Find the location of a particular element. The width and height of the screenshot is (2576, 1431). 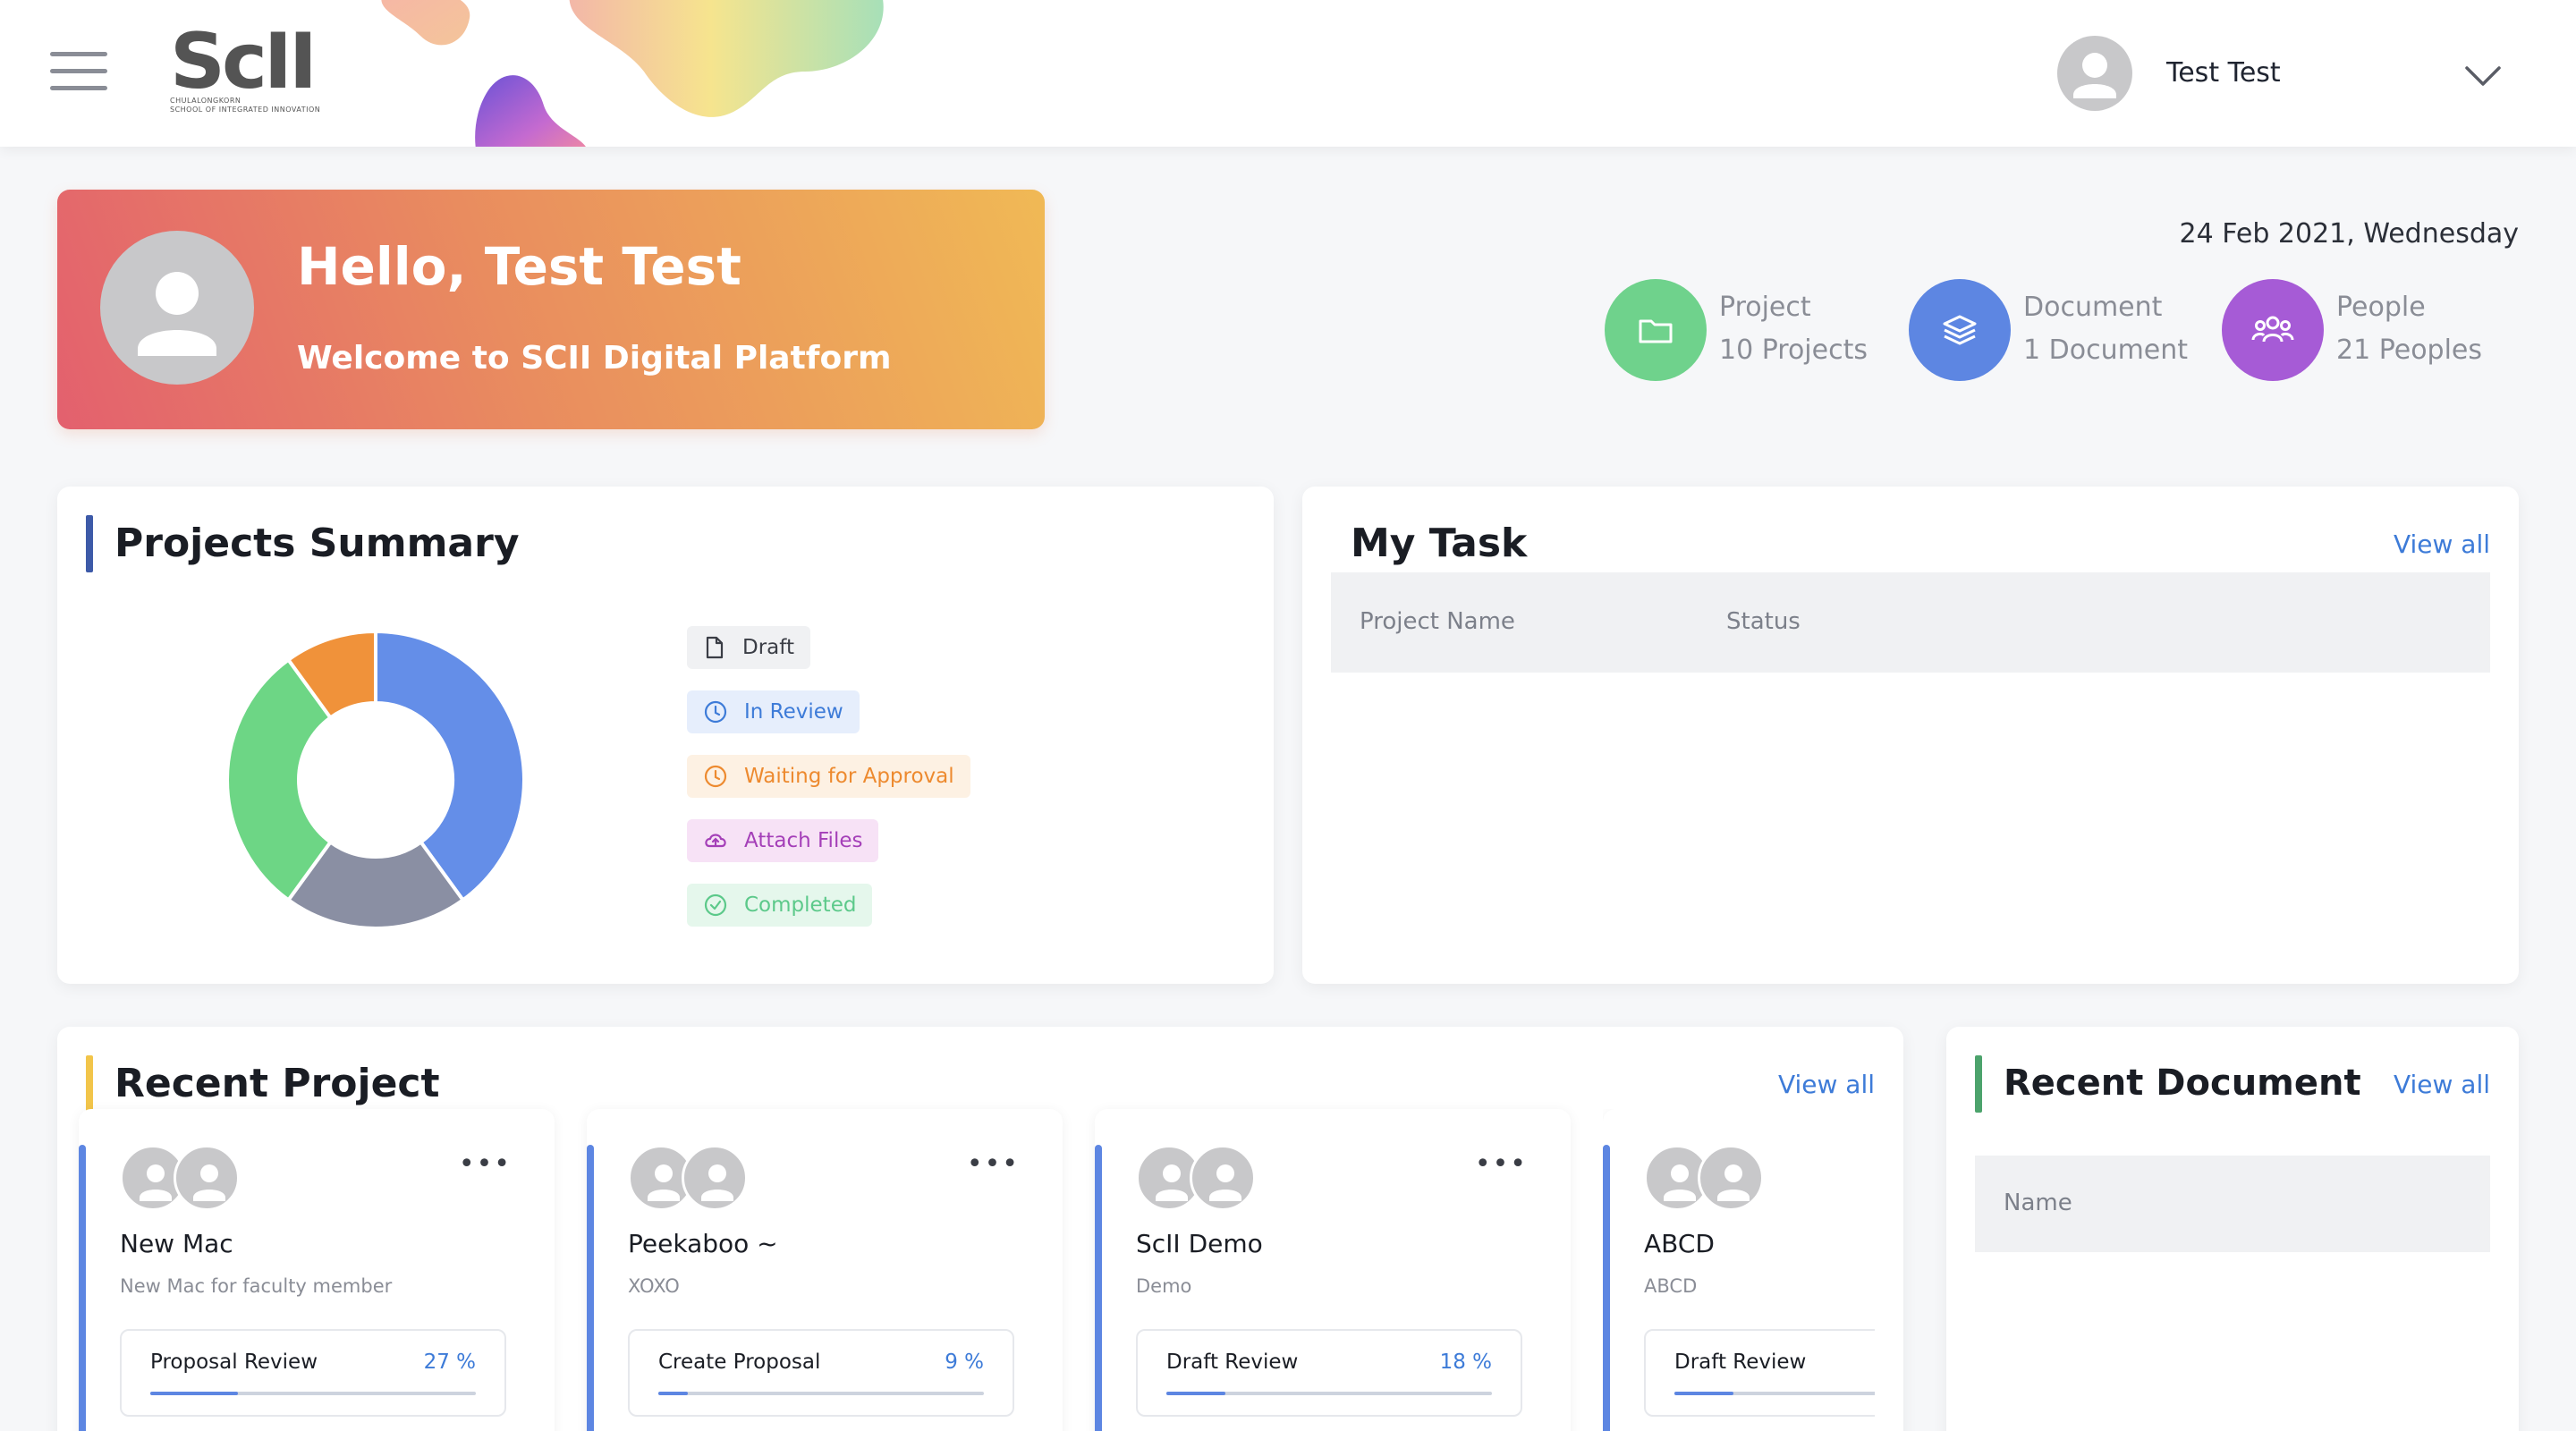

project-card-abcd: ••• ABCD ABCD Draft Review is located at coordinates (1739, 1270).